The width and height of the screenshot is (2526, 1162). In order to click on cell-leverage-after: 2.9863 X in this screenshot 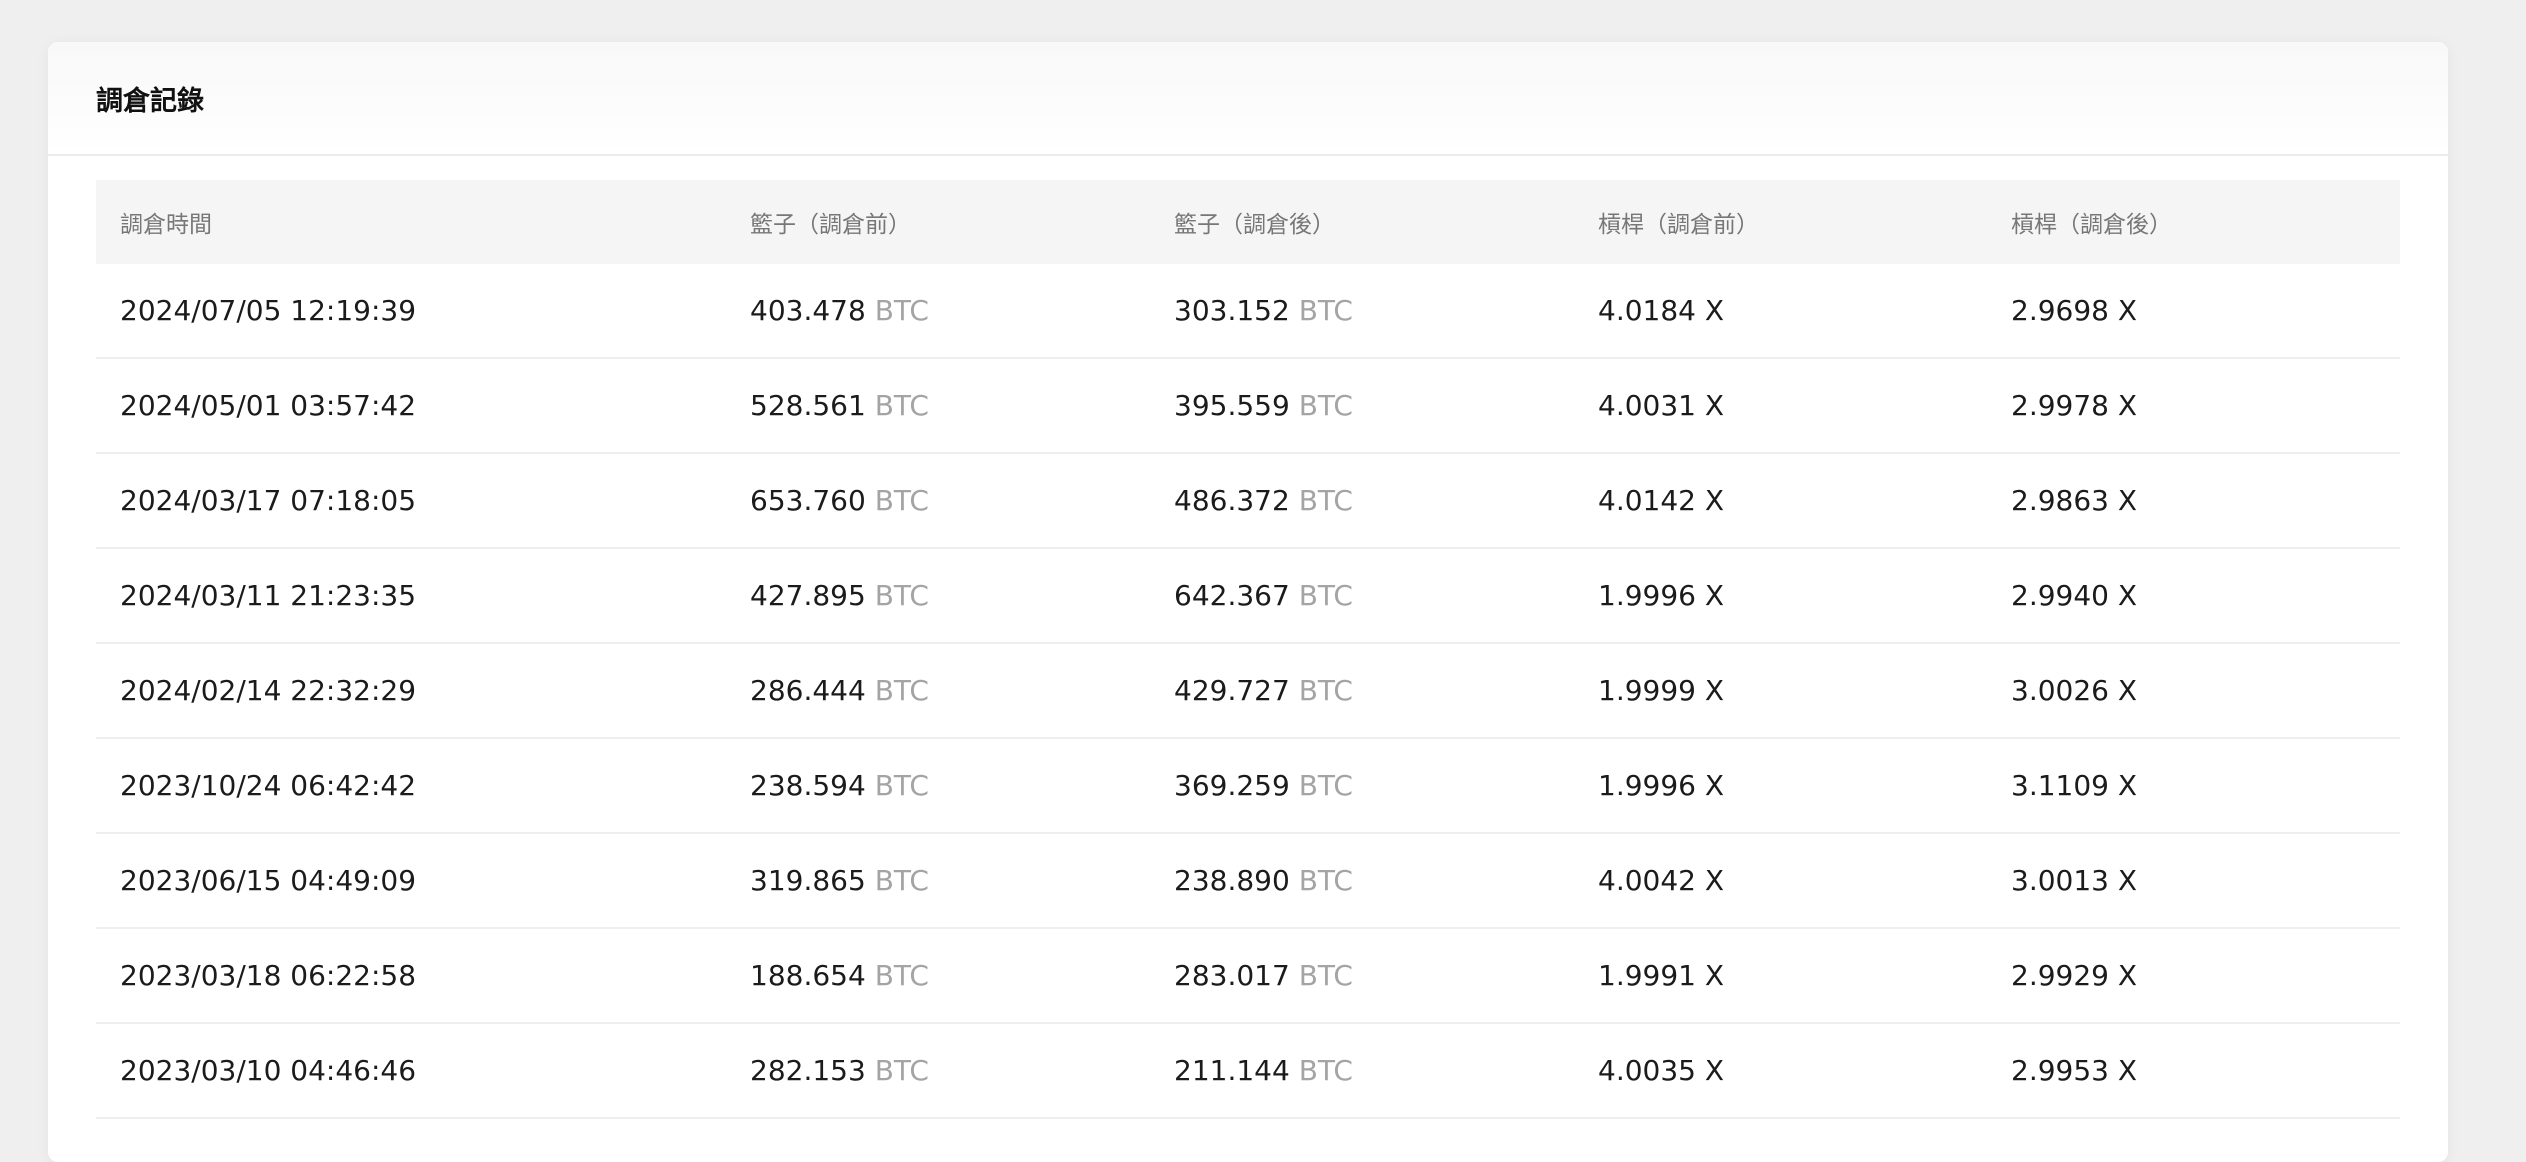, I will do `click(2074, 500)`.